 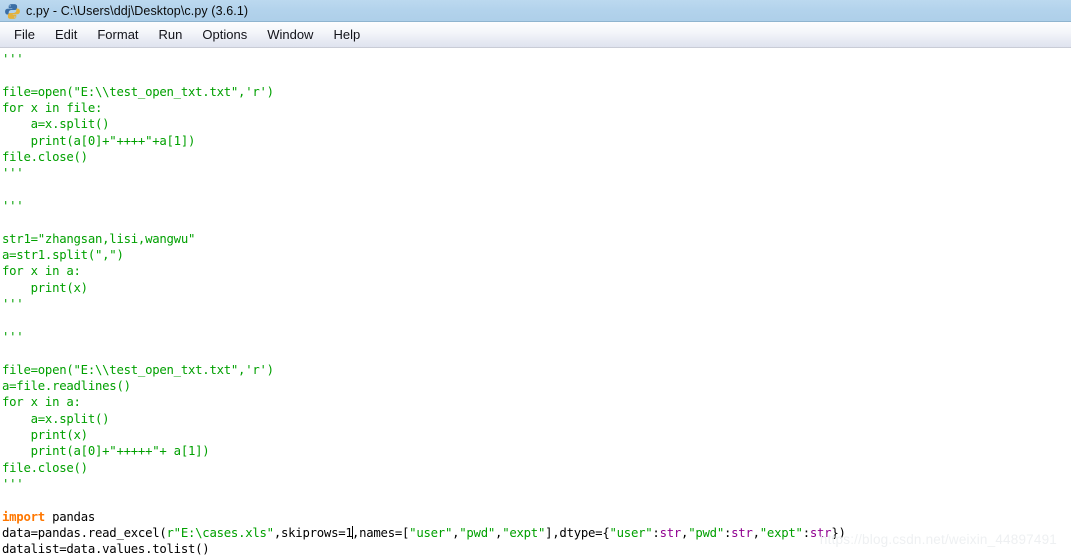 I want to click on menu-item-edit: Edit, so click(x=66, y=35).